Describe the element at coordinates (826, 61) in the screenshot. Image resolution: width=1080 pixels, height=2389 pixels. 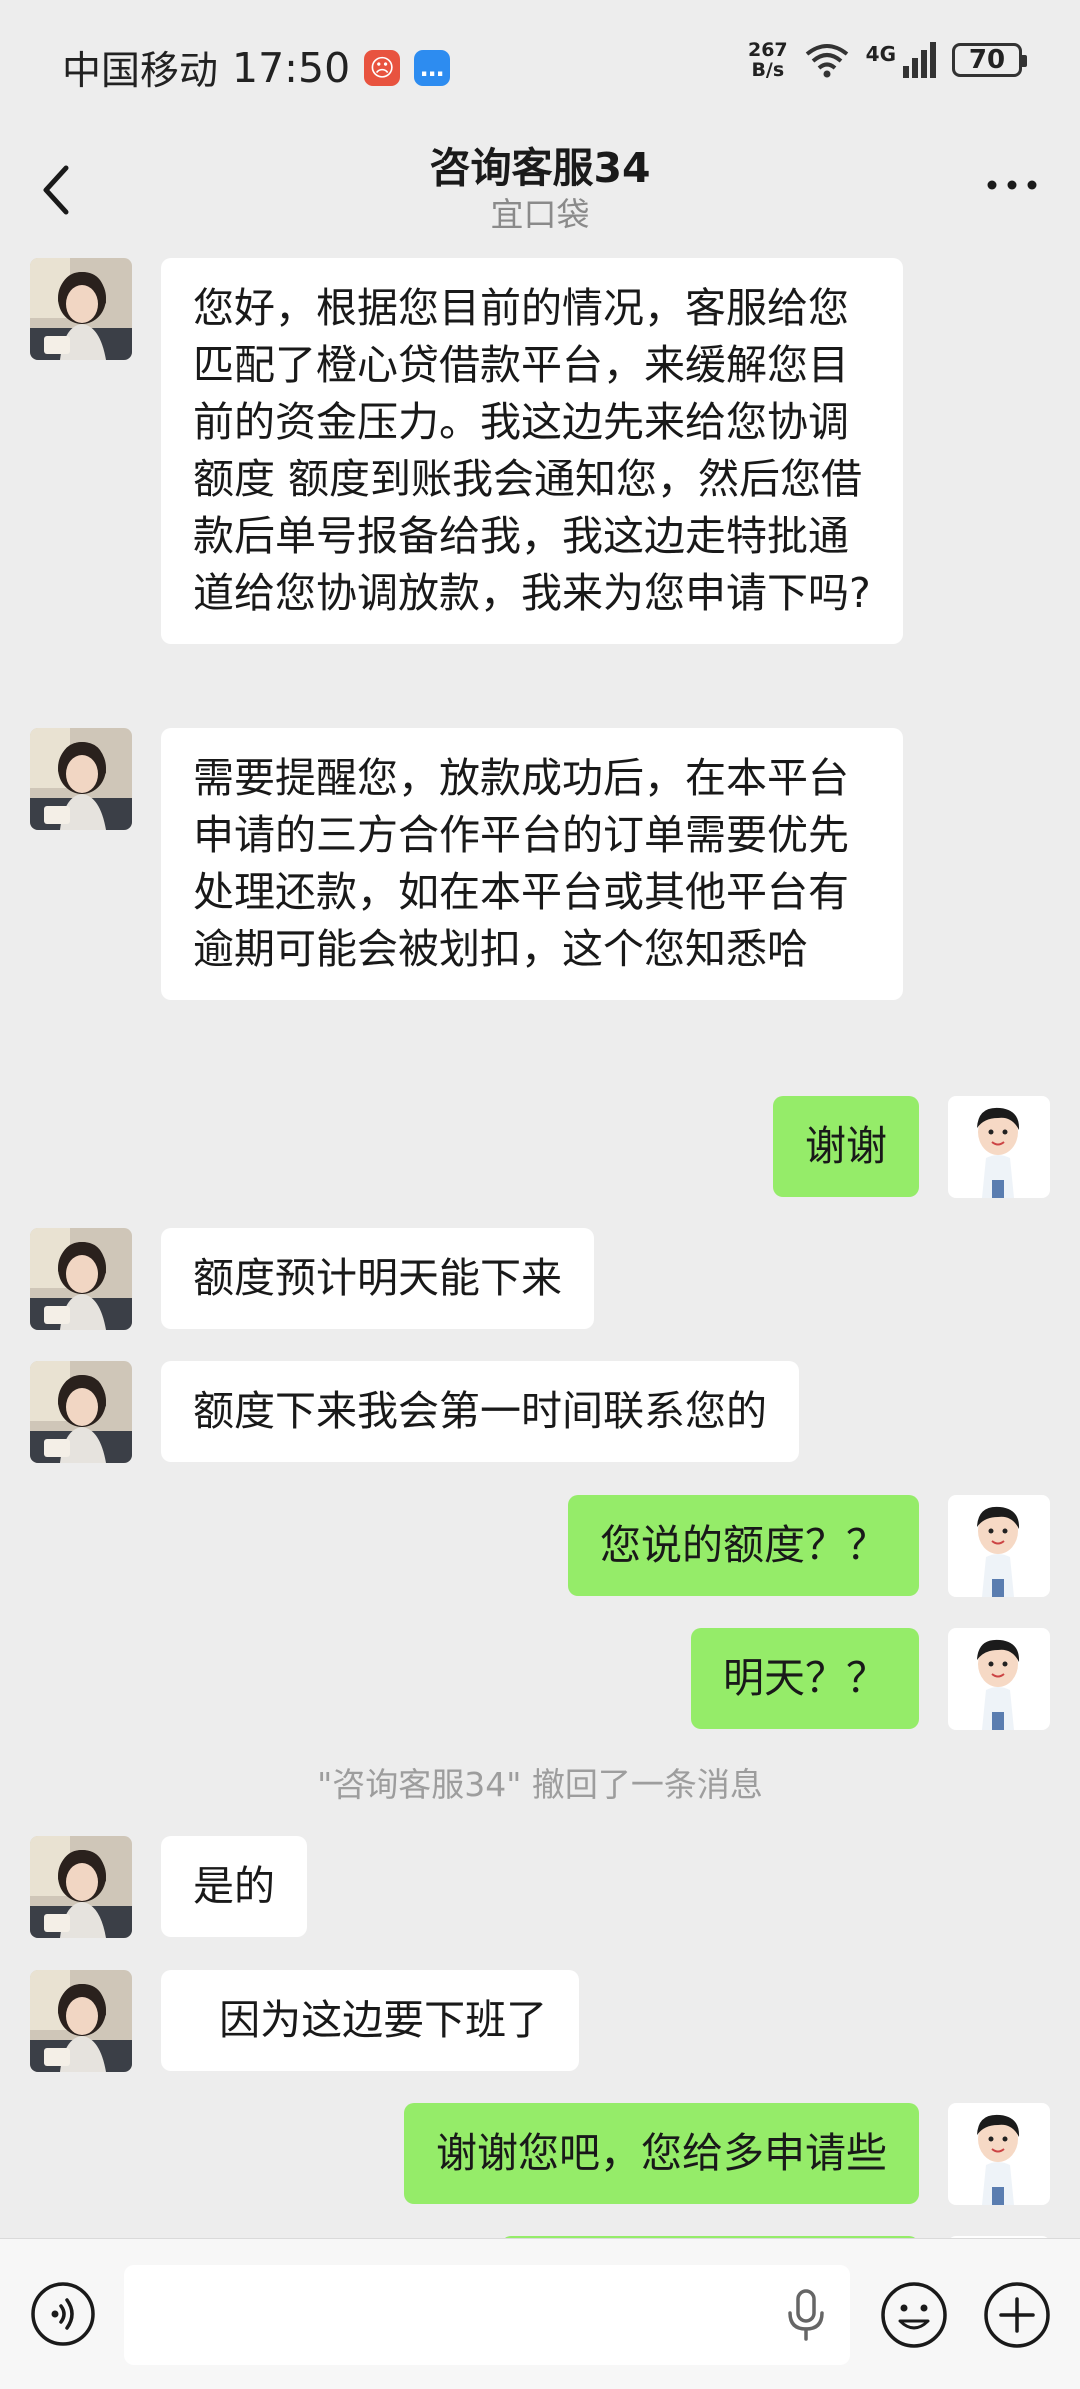
I see `wifi-icon` at that location.